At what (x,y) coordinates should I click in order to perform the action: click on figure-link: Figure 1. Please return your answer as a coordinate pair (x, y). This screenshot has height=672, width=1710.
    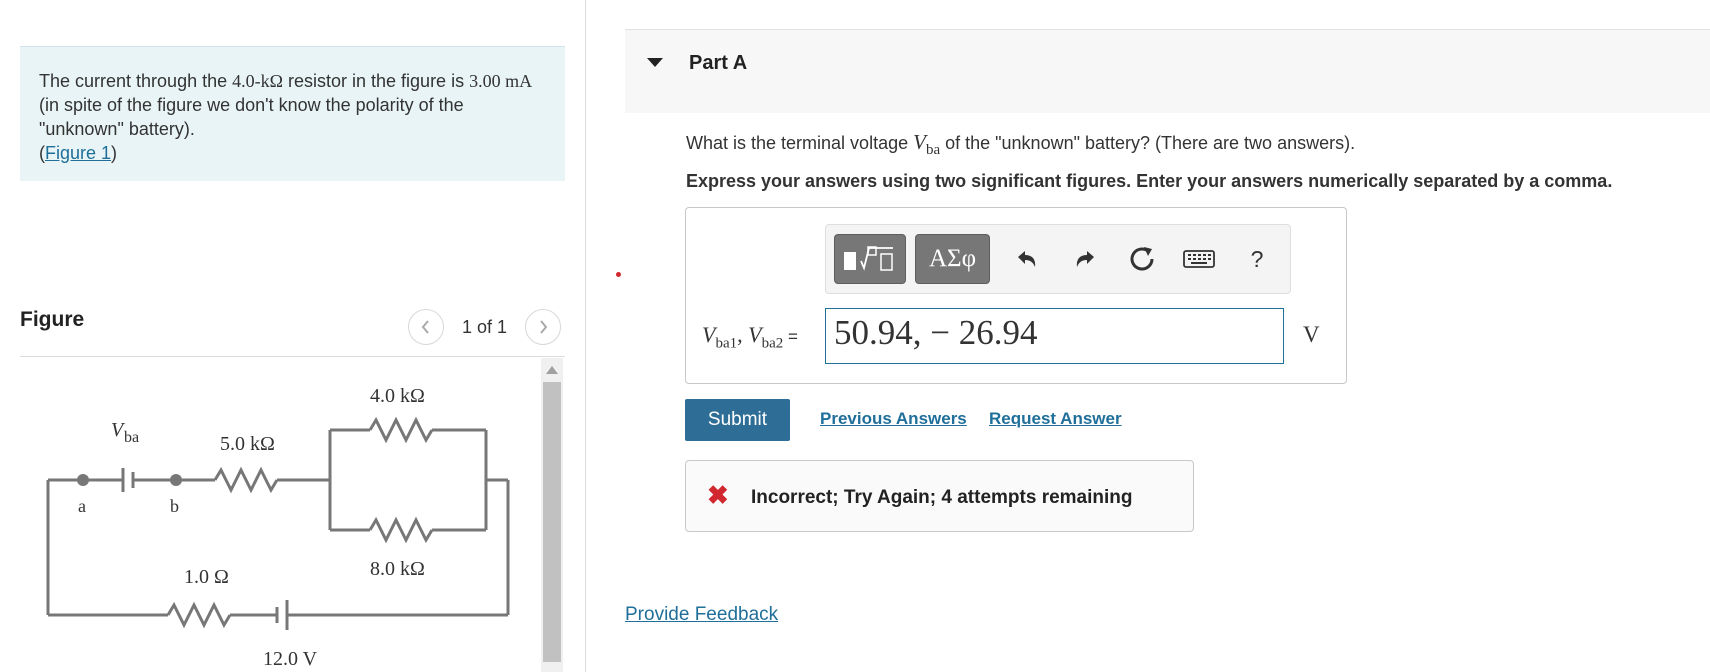
    Looking at the image, I should click on (78, 153).